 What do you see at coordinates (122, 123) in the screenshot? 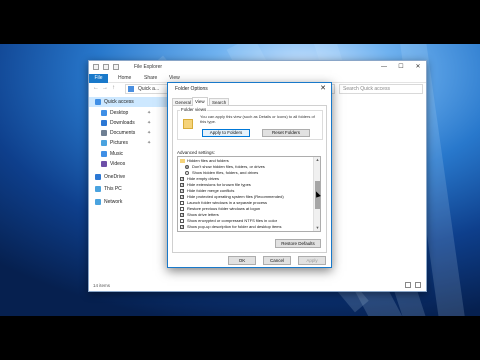
I see `nav-item-label: Downloads` at bounding box center [122, 123].